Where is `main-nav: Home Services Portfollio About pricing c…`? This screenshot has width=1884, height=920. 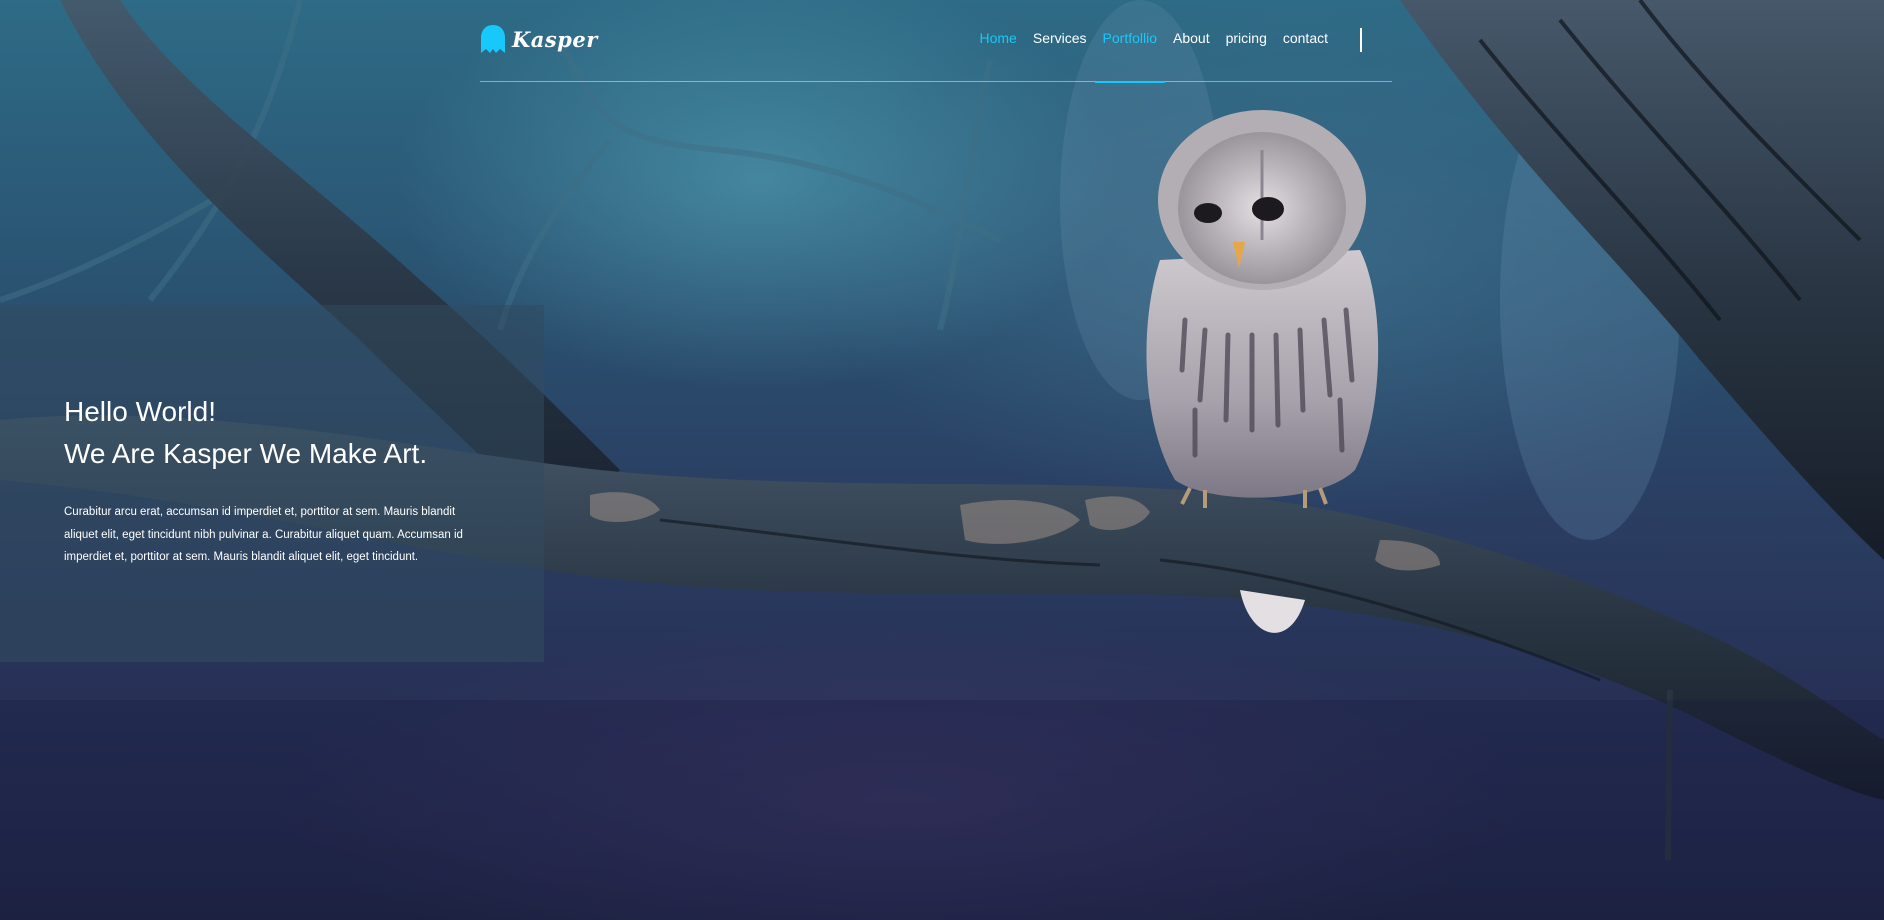 main-nav: Home Services Portfollio About pricing c… is located at coordinates (1154, 56).